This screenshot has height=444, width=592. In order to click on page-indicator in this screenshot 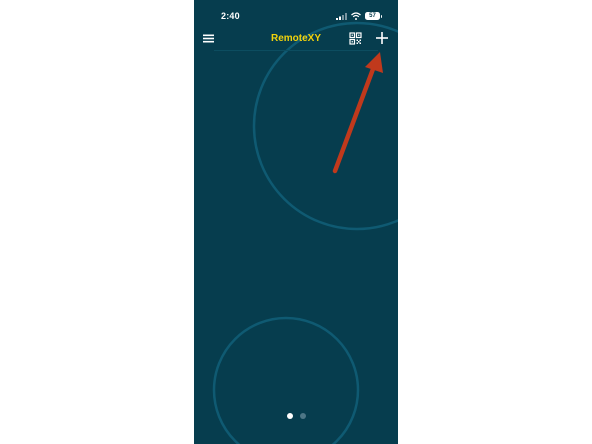, I will do `click(296, 416)`.